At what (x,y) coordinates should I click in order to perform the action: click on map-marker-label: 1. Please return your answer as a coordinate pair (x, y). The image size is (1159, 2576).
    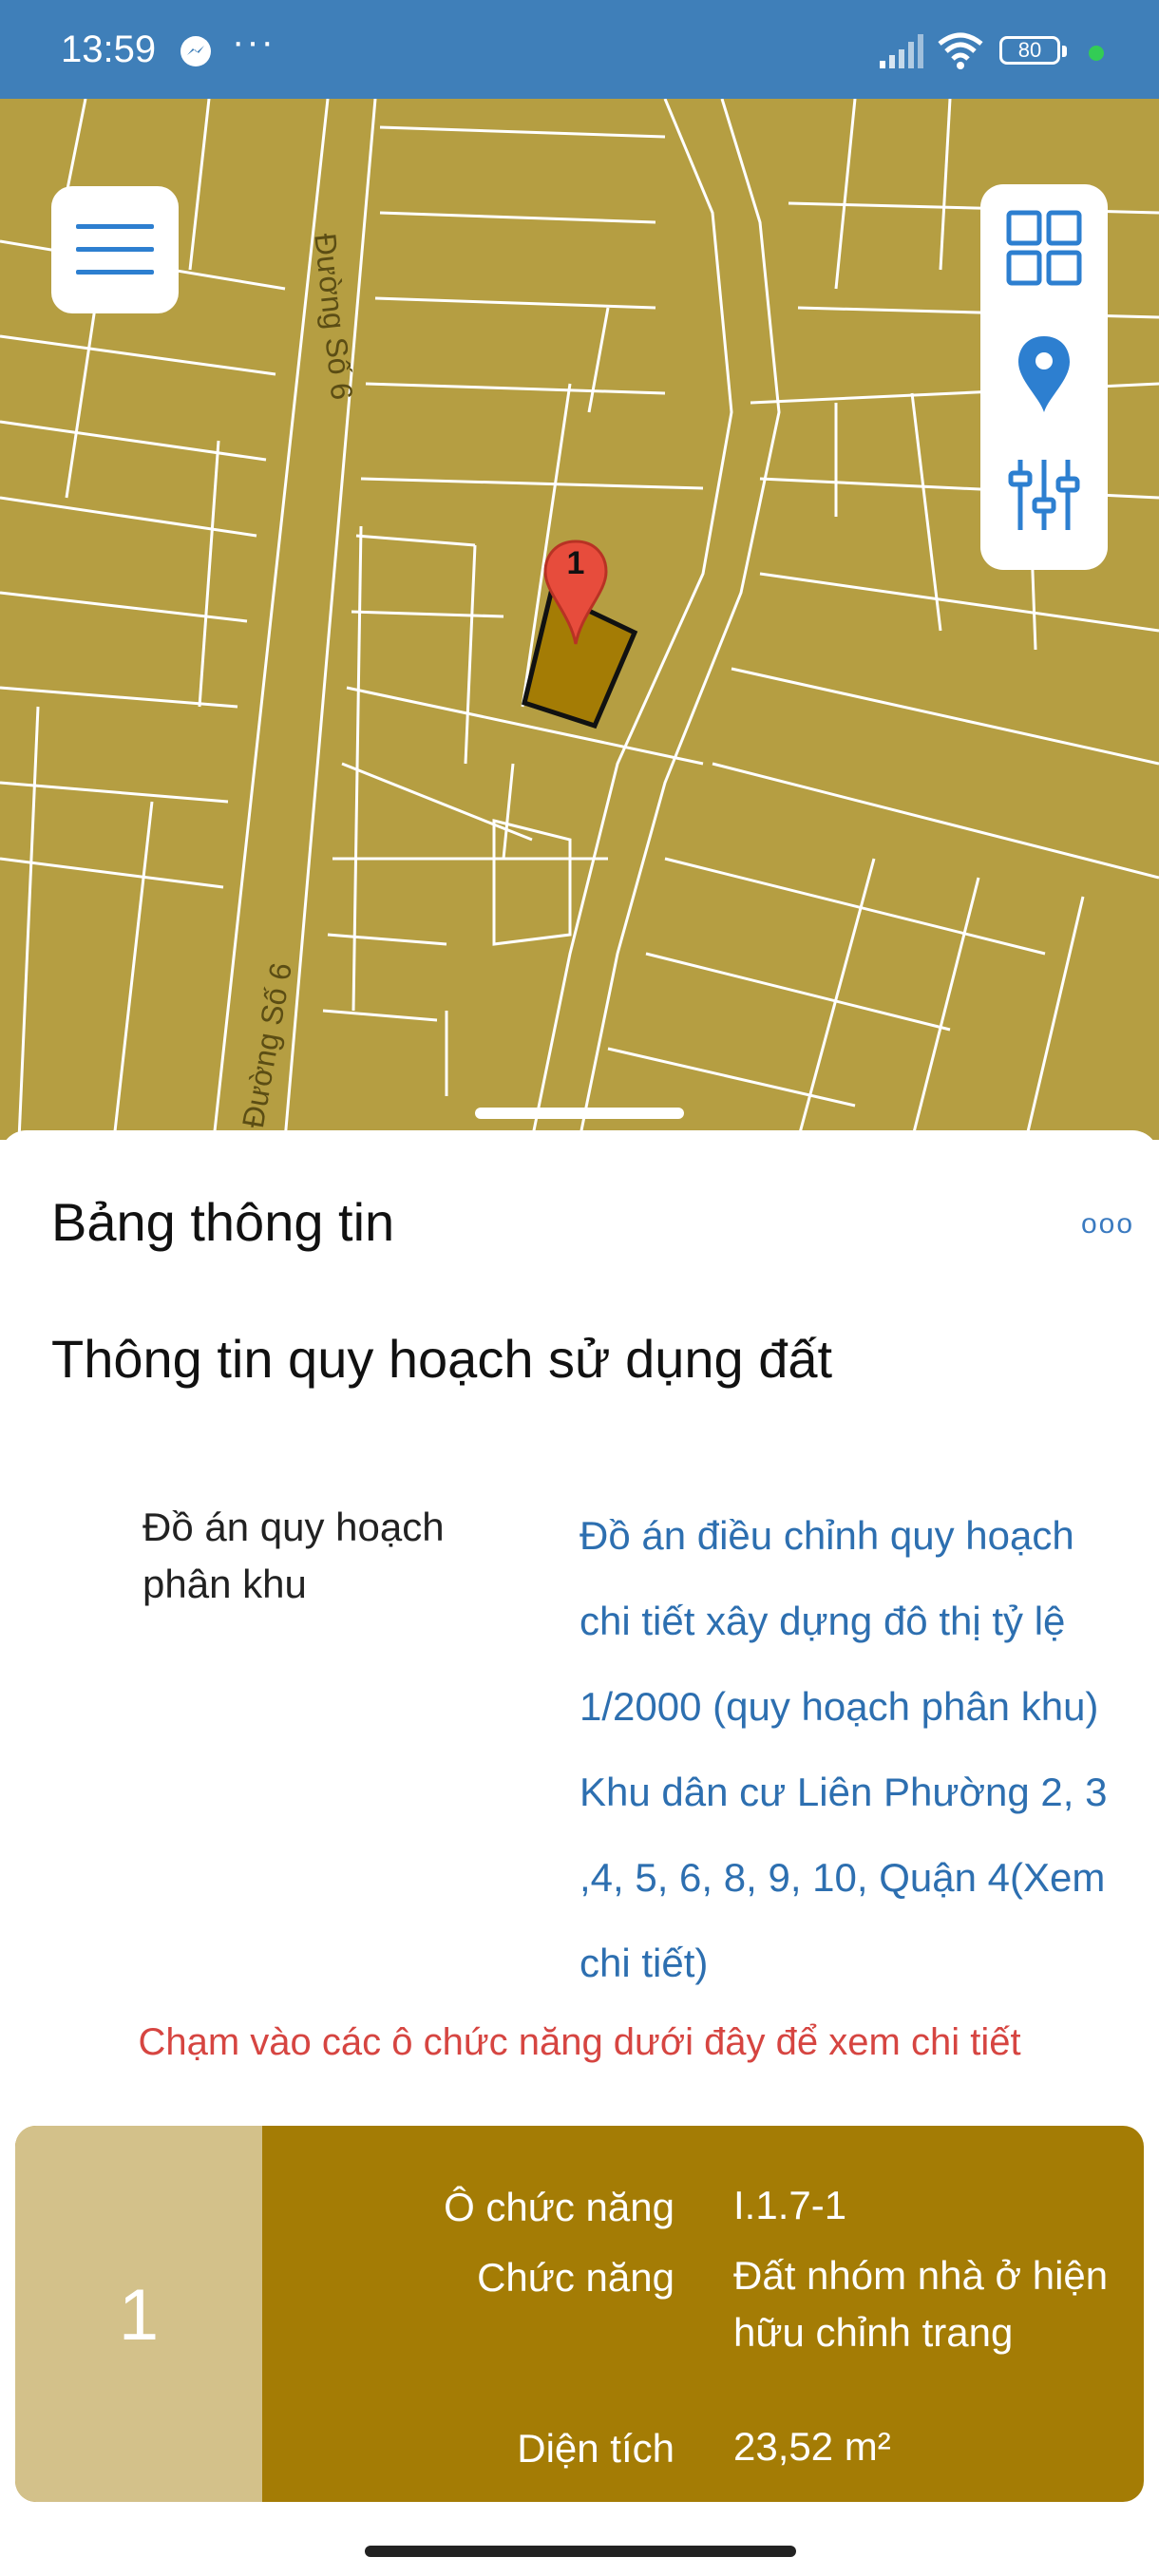
    Looking at the image, I should click on (575, 563).